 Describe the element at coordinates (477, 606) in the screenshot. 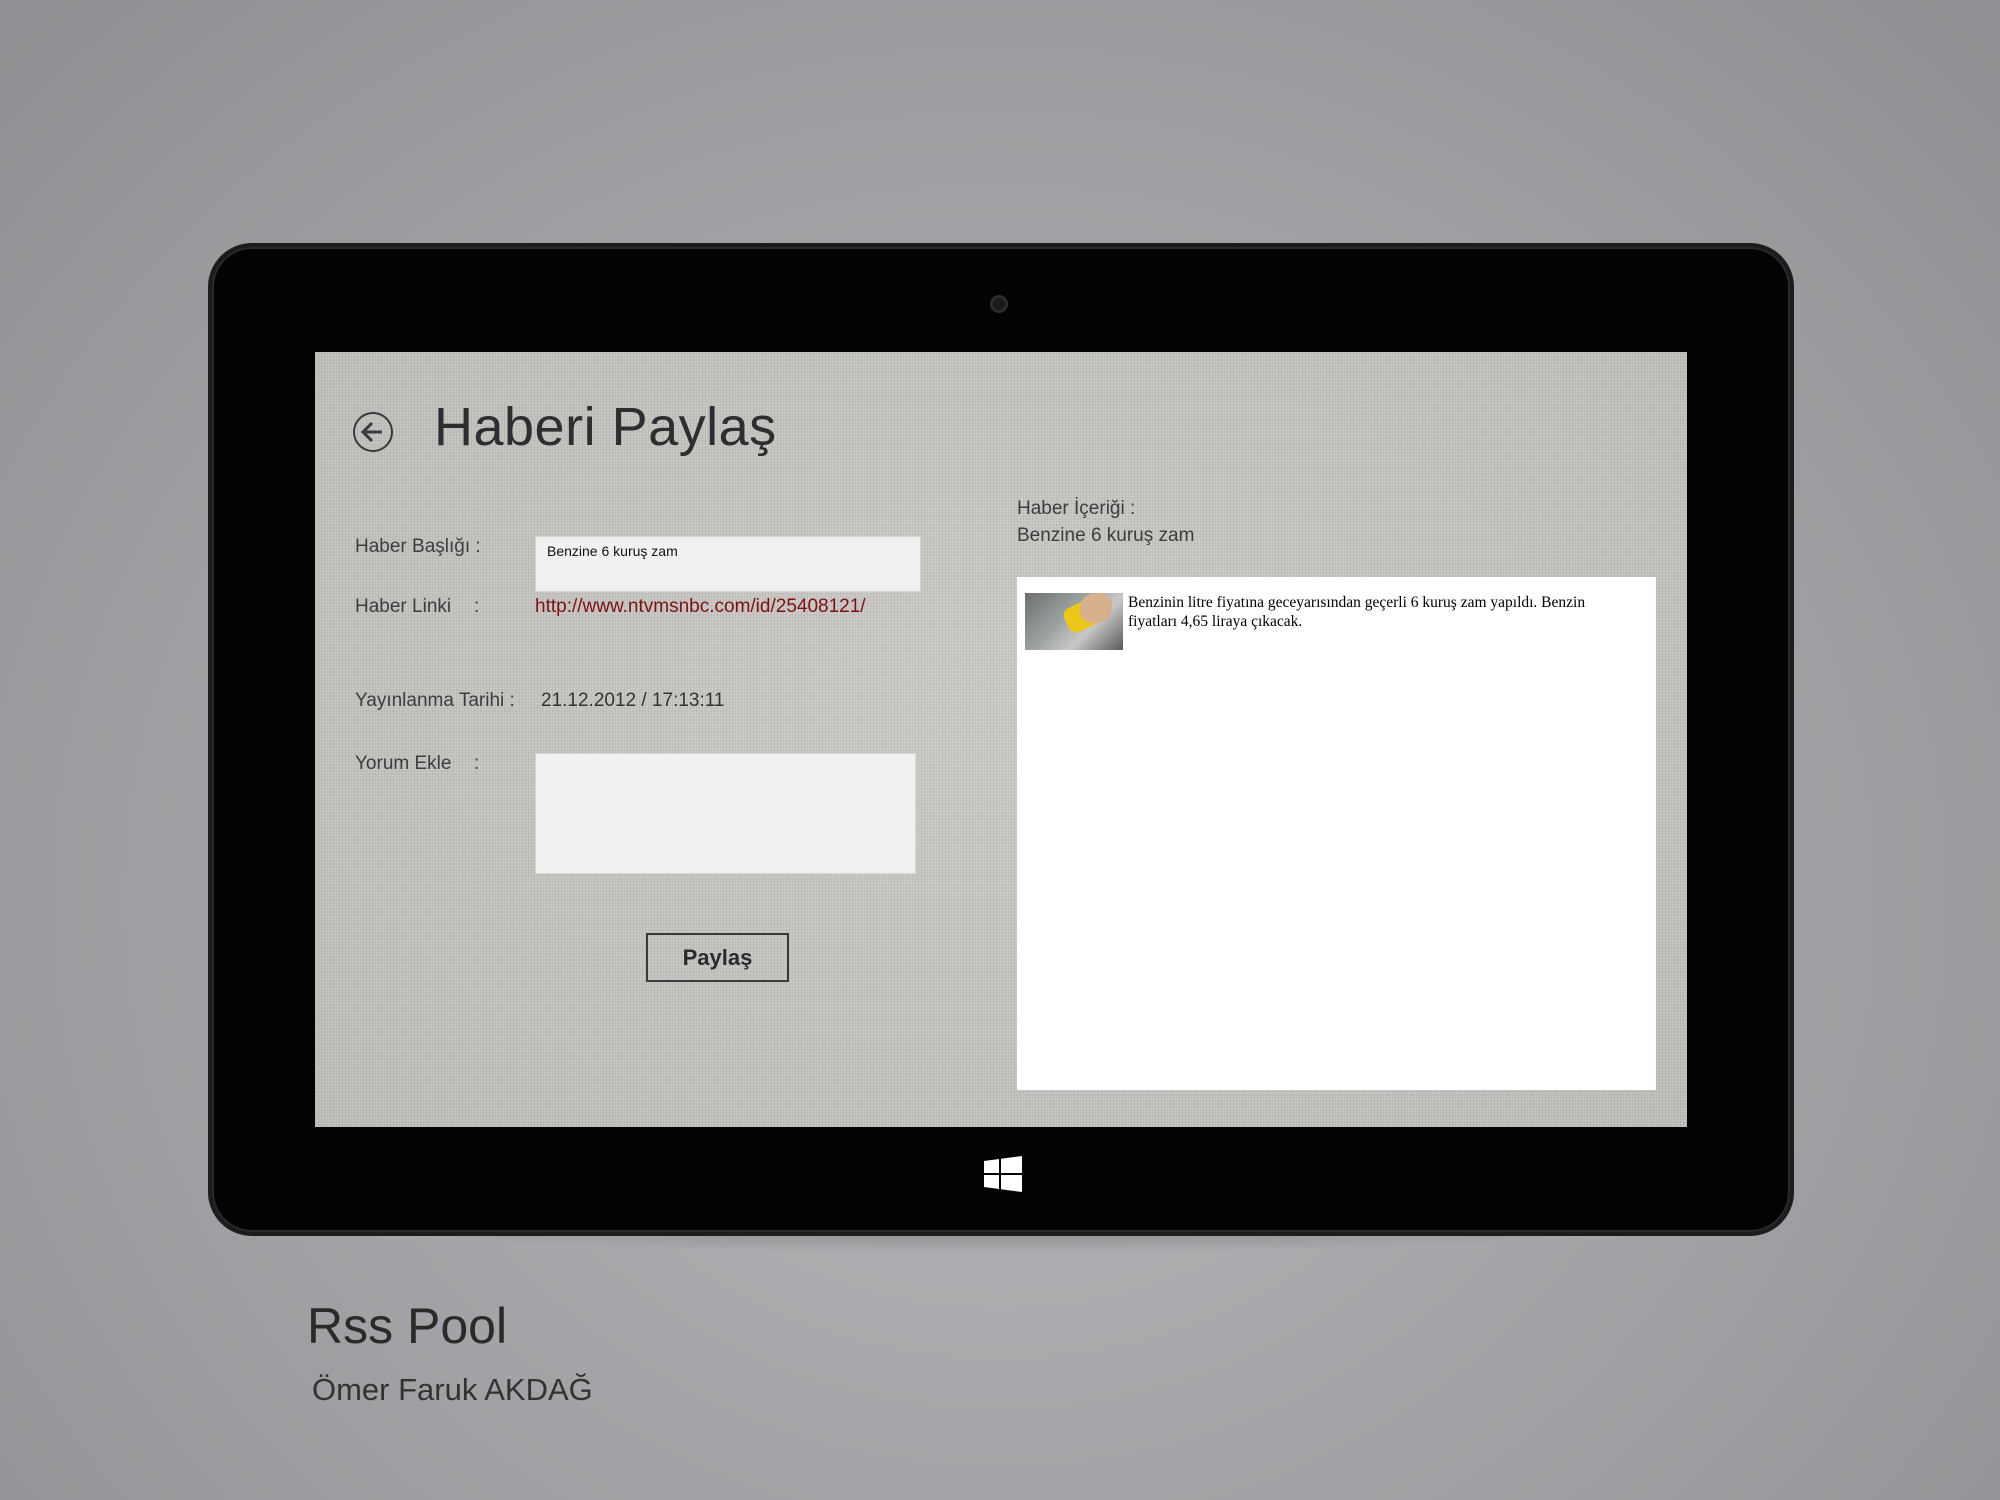

I see `link-label-colon: :` at that location.